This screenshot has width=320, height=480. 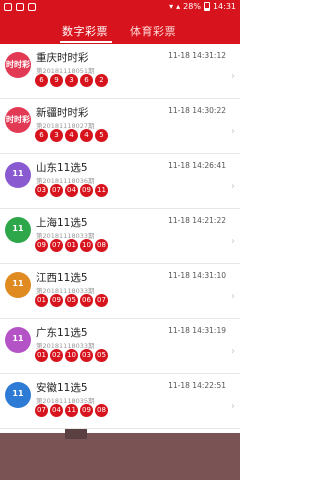 I want to click on lottery-title: 江西11选5, so click(x=62, y=278).